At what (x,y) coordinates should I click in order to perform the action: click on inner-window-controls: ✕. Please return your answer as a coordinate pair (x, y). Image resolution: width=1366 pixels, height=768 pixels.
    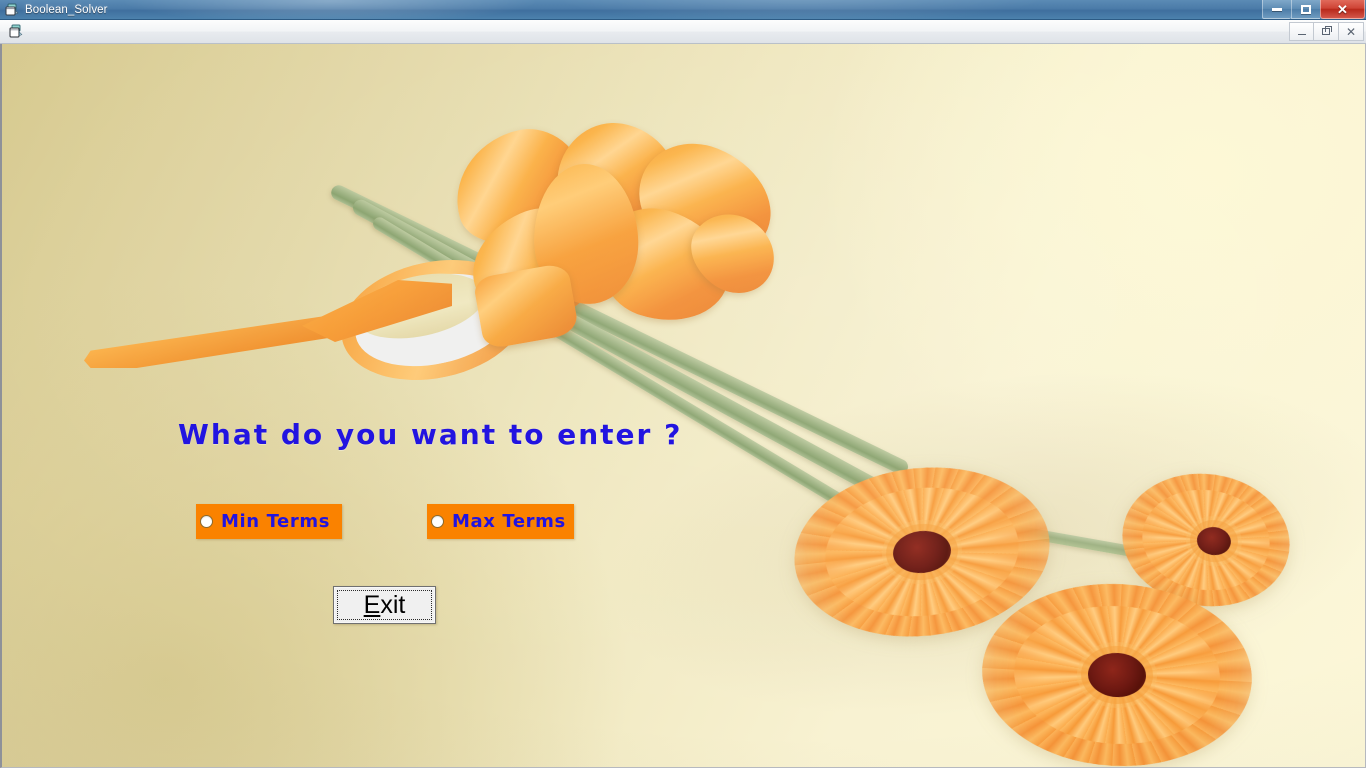
    Looking at the image, I should click on (1326, 31).